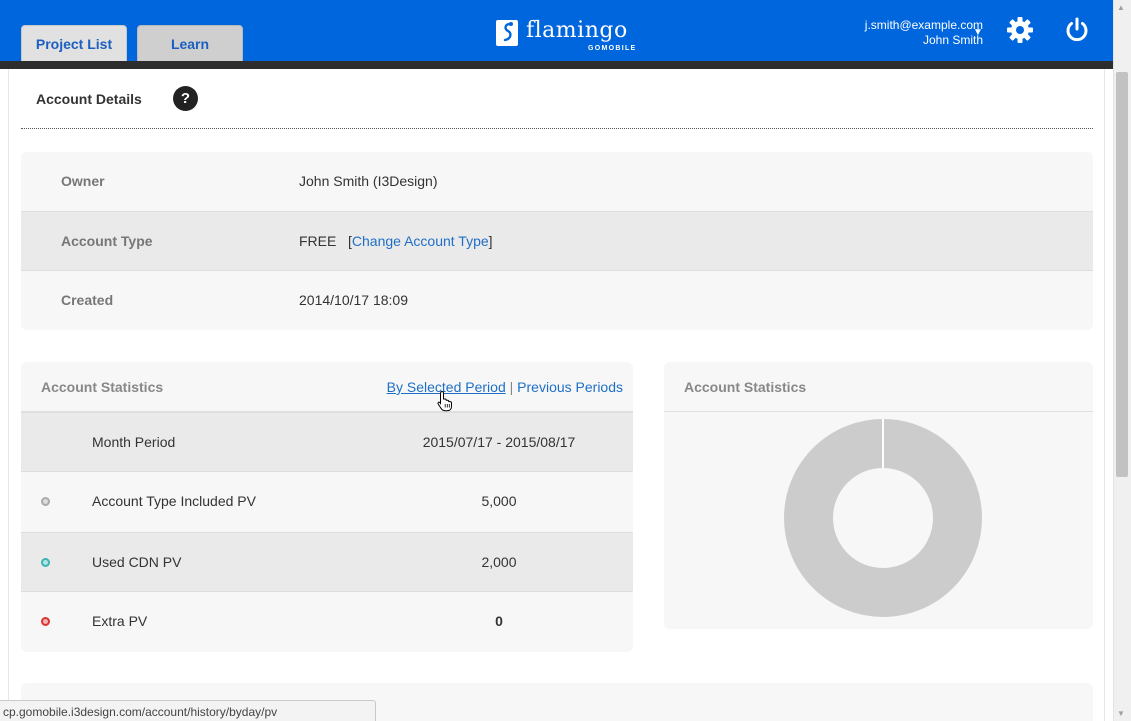 This screenshot has height=721, width=1131. What do you see at coordinates (878, 387) in the screenshot?
I see `chart-header: Account Statistics` at bounding box center [878, 387].